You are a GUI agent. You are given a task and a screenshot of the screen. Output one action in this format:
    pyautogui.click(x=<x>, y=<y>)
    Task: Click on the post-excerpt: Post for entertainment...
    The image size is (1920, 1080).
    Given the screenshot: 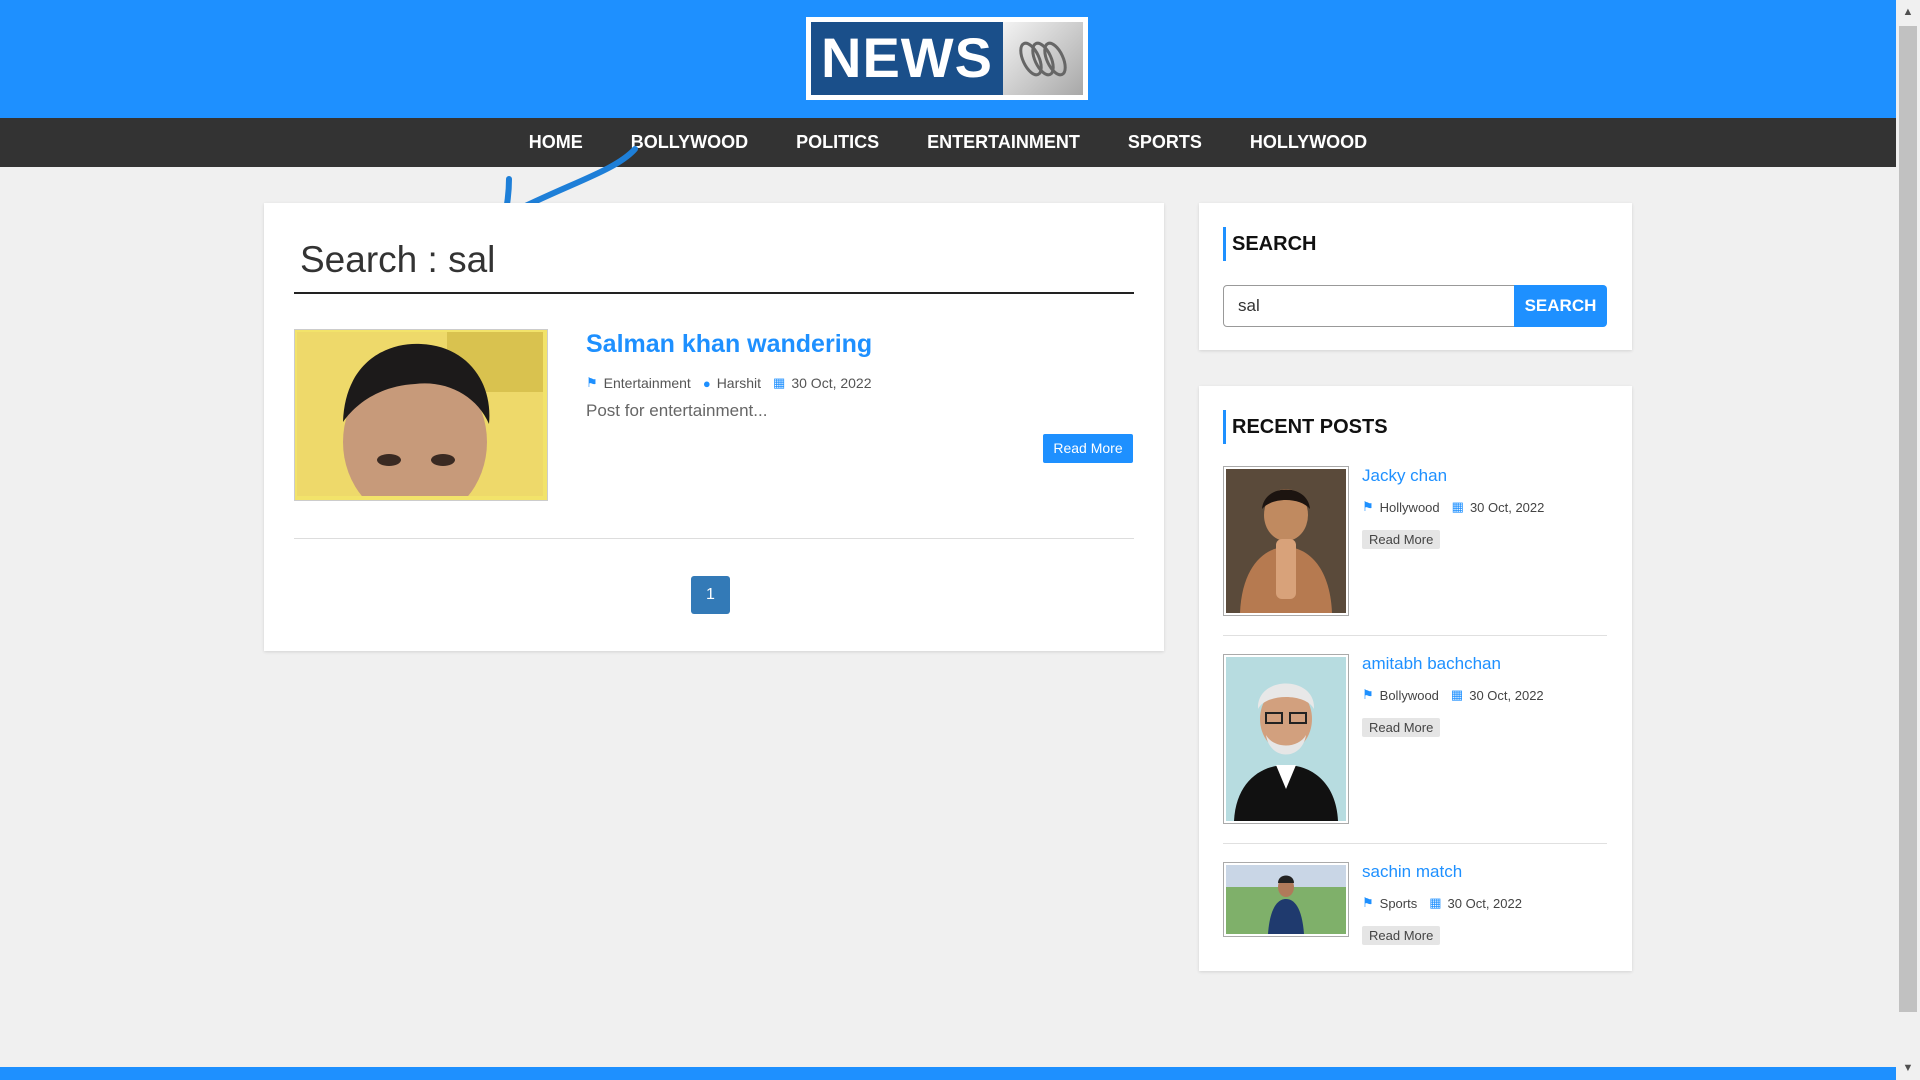 What is the action you would take?
    pyautogui.click(x=677, y=410)
    